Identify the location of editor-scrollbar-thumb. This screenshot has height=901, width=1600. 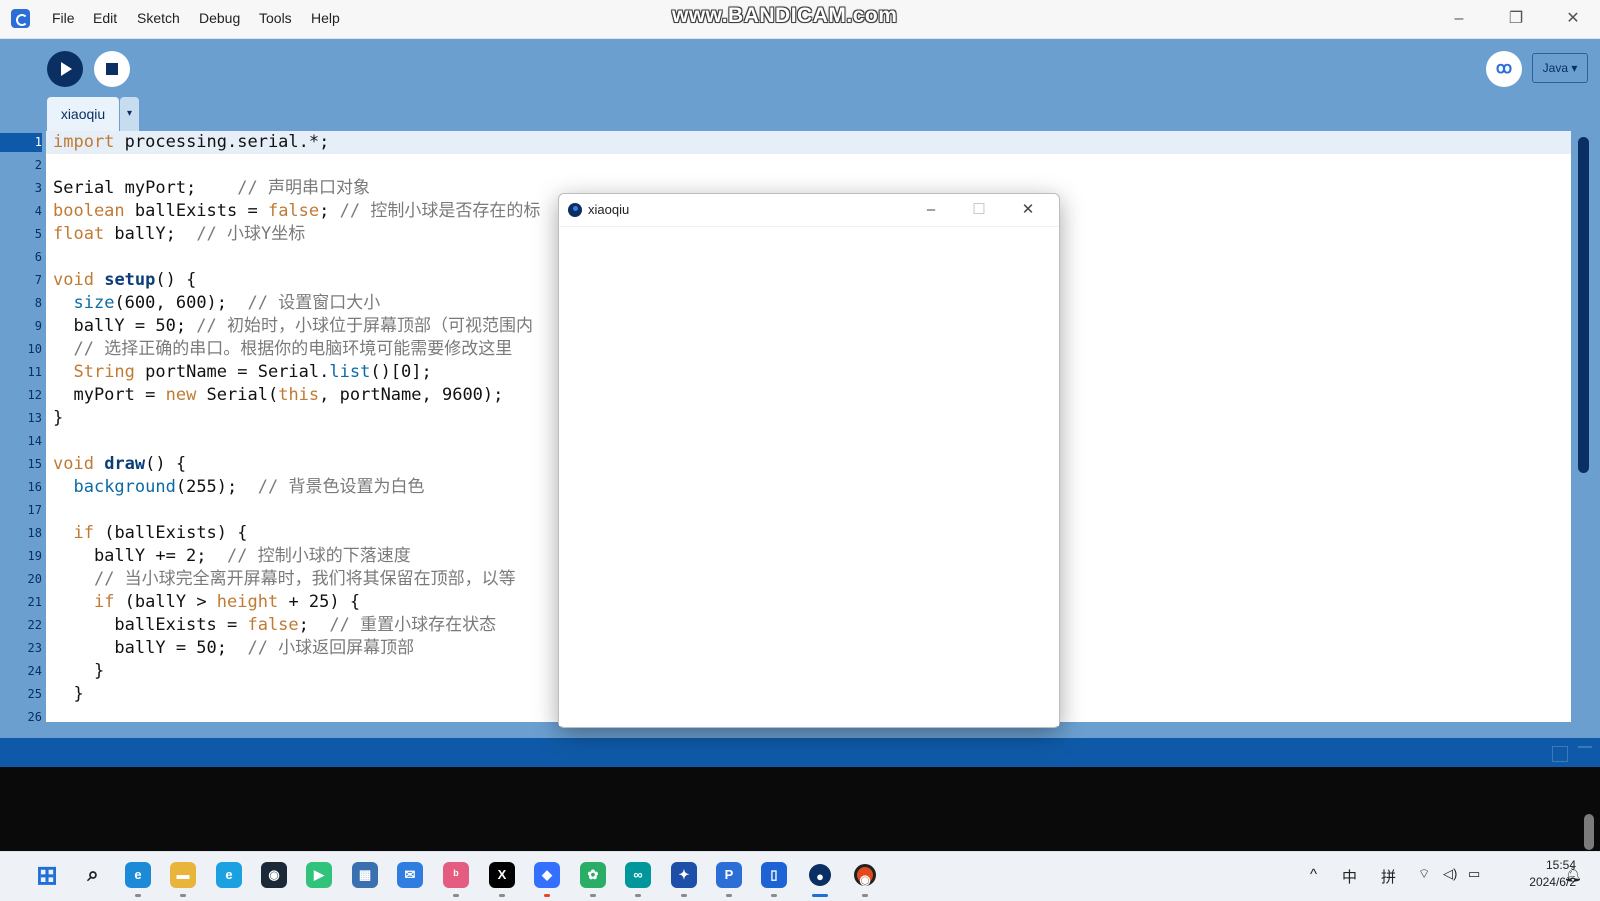
(1583, 305).